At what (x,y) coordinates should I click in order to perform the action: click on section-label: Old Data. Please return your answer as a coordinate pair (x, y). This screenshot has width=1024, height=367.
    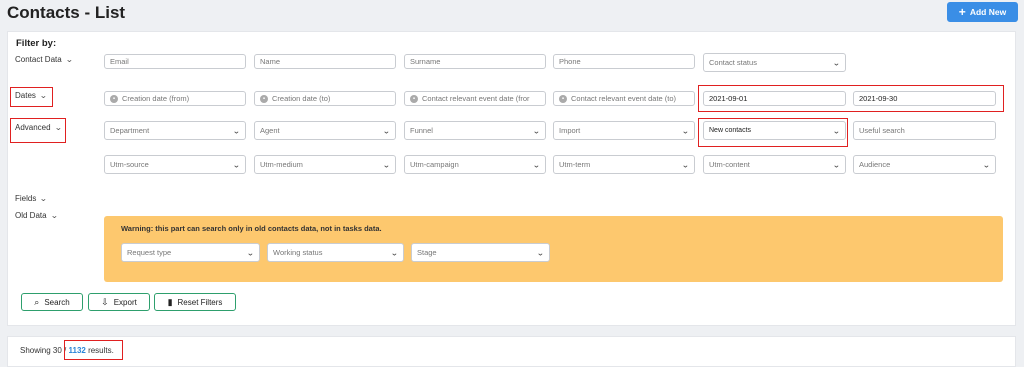
    Looking at the image, I should click on (31, 215).